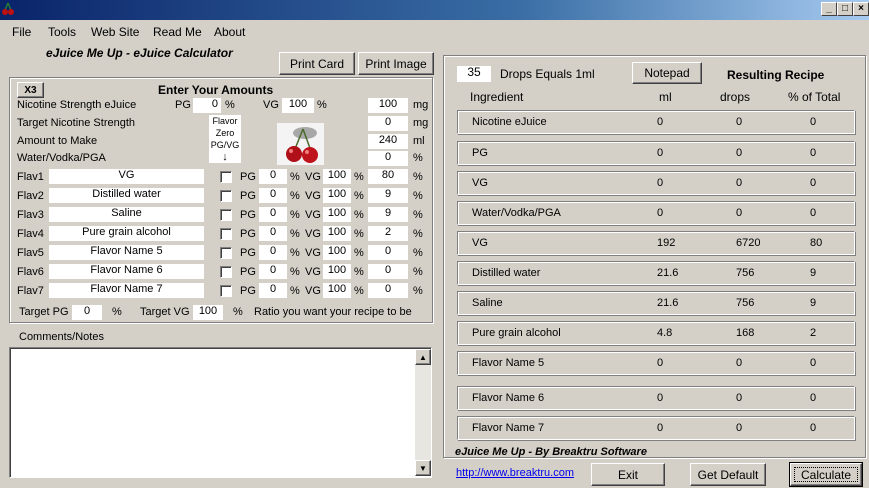 This screenshot has width=869, height=488. Describe the element at coordinates (21, 32) in the screenshot. I see `menu-file: File` at that location.